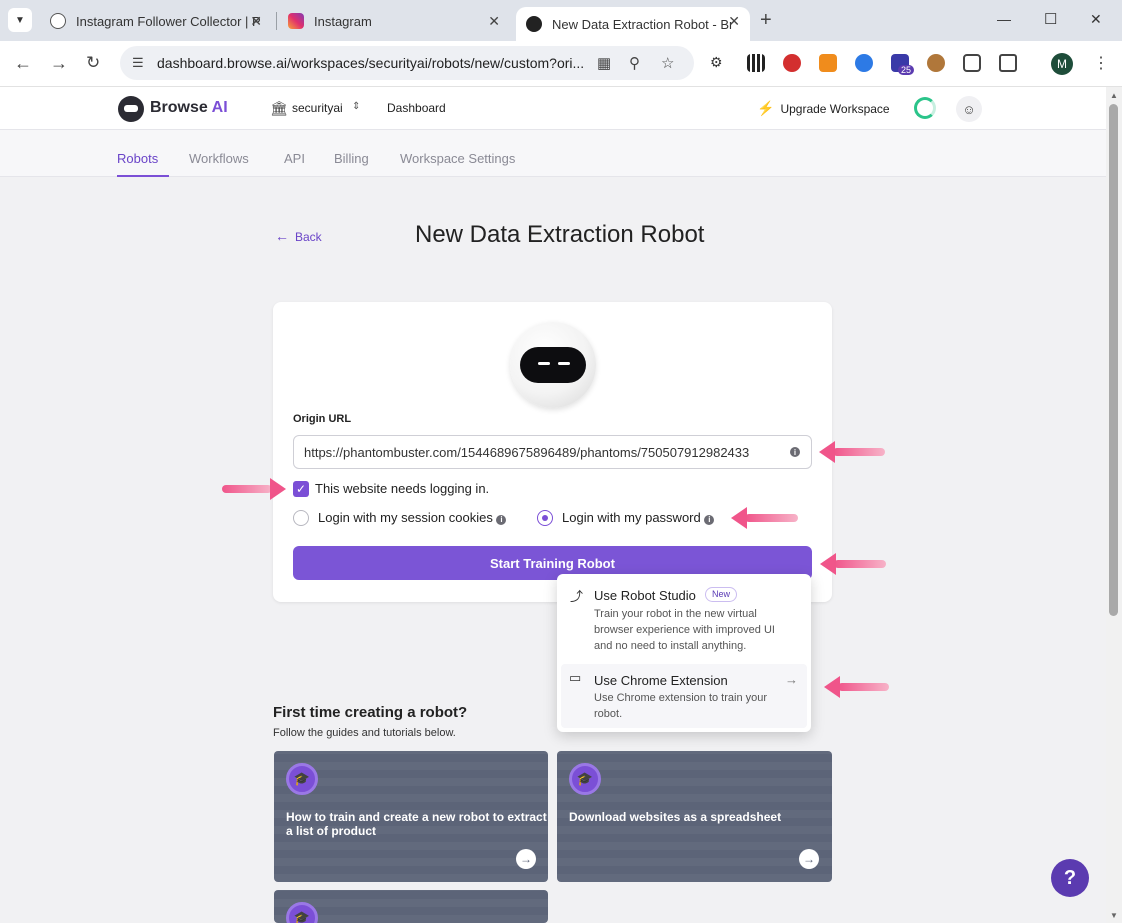 The width and height of the screenshot is (1122, 923). I want to click on robot-studio-option: Use Robot Studio, so click(645, 595).